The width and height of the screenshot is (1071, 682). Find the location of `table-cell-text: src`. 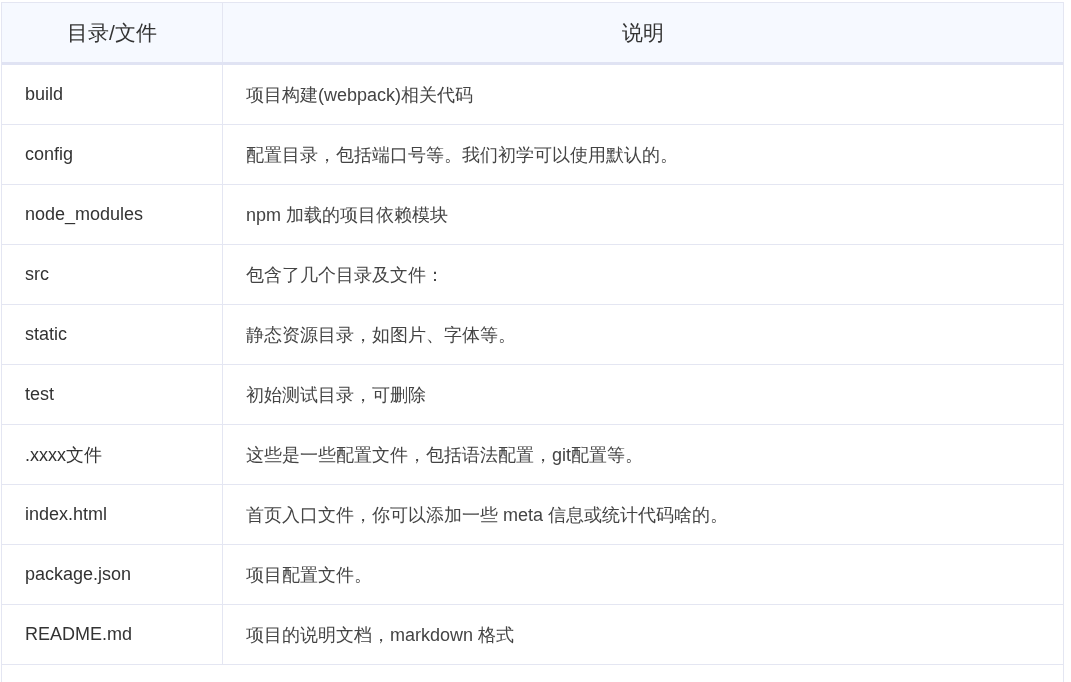

table-cell-text: src is located at coordinates (37, 274).